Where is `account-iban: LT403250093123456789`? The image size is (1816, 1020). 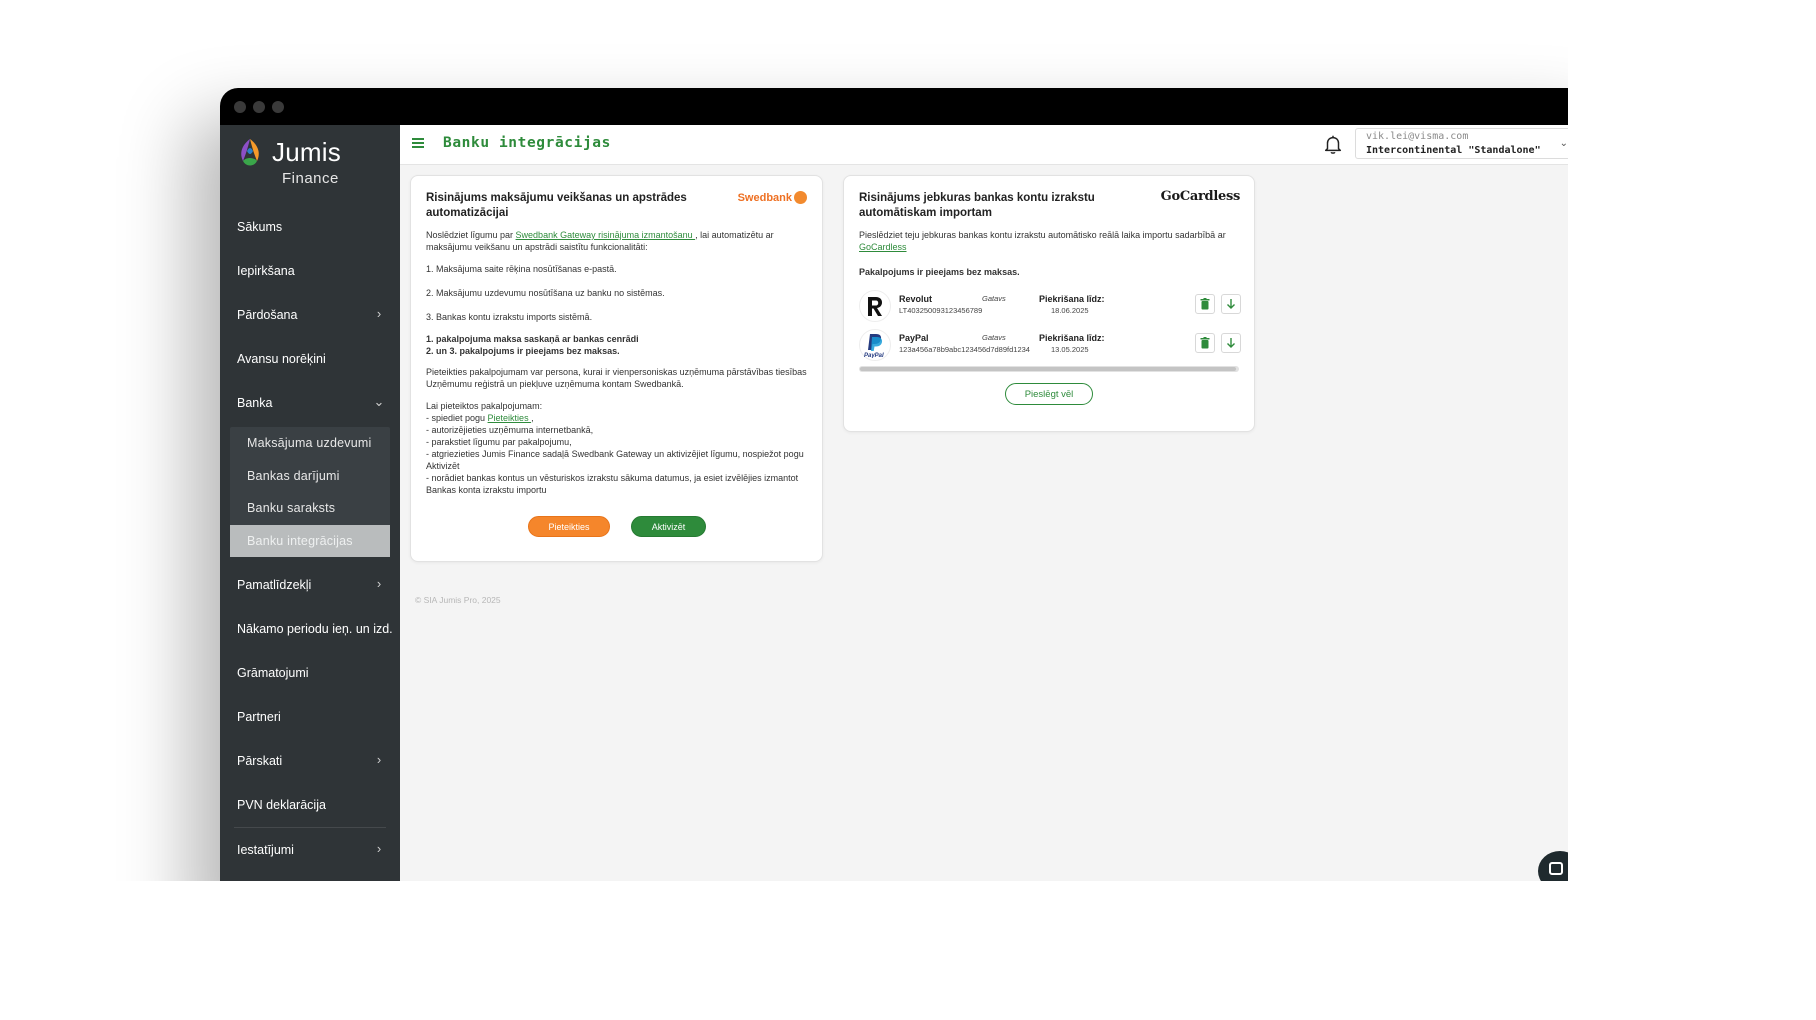 account-iban: LT403250093123456789 is located at coordinates (941, 310).